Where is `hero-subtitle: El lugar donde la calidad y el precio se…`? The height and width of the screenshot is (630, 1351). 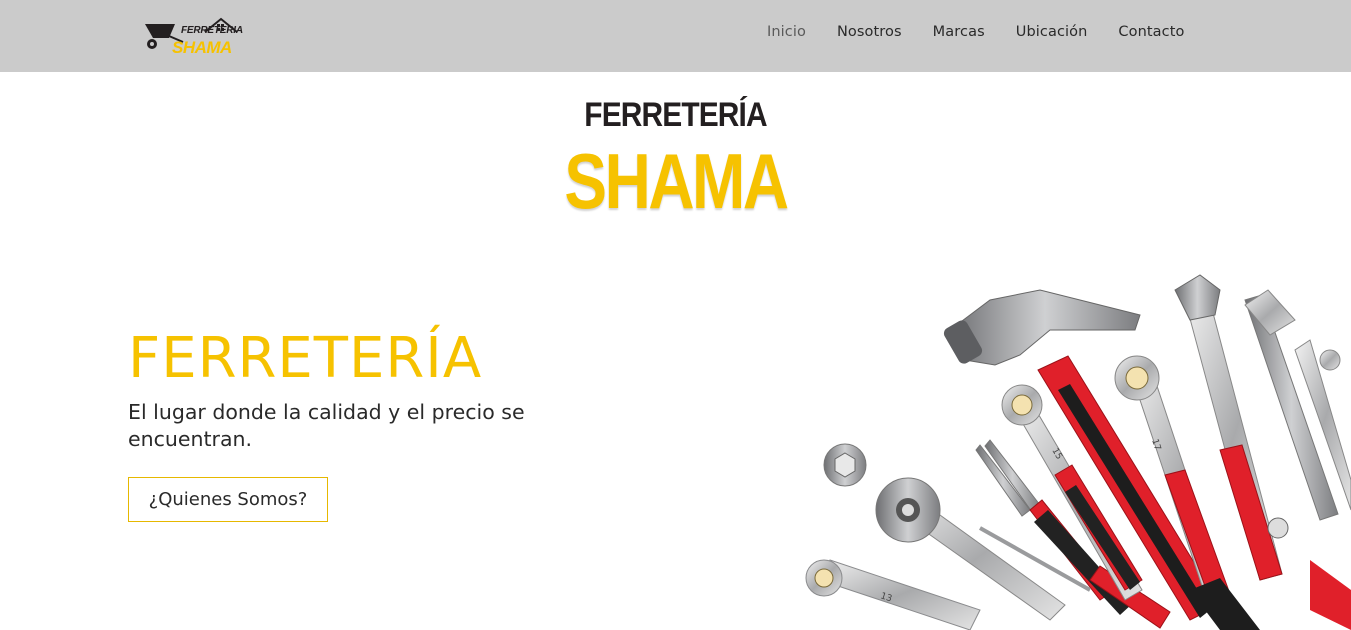
hero-subtitle: El lugar donde la calidad y el precio se… is located at coordinates (326, 425).